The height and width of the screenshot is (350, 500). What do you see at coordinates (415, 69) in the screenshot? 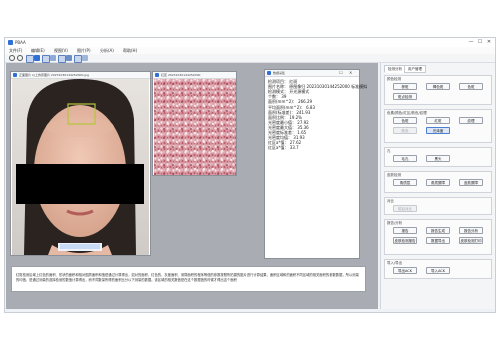
I see `tab-user-management: 用户管理` at bounding box center [415, 69].